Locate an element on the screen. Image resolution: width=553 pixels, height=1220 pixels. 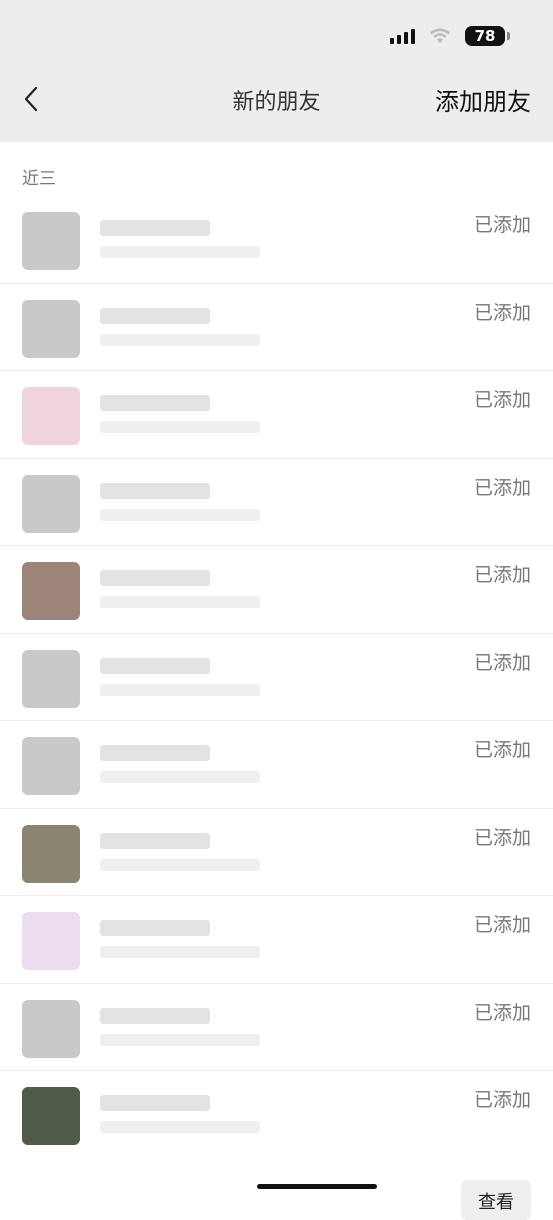
nav-bar: 新的朋友 添加朋友 is located at coordinates (276, 99).